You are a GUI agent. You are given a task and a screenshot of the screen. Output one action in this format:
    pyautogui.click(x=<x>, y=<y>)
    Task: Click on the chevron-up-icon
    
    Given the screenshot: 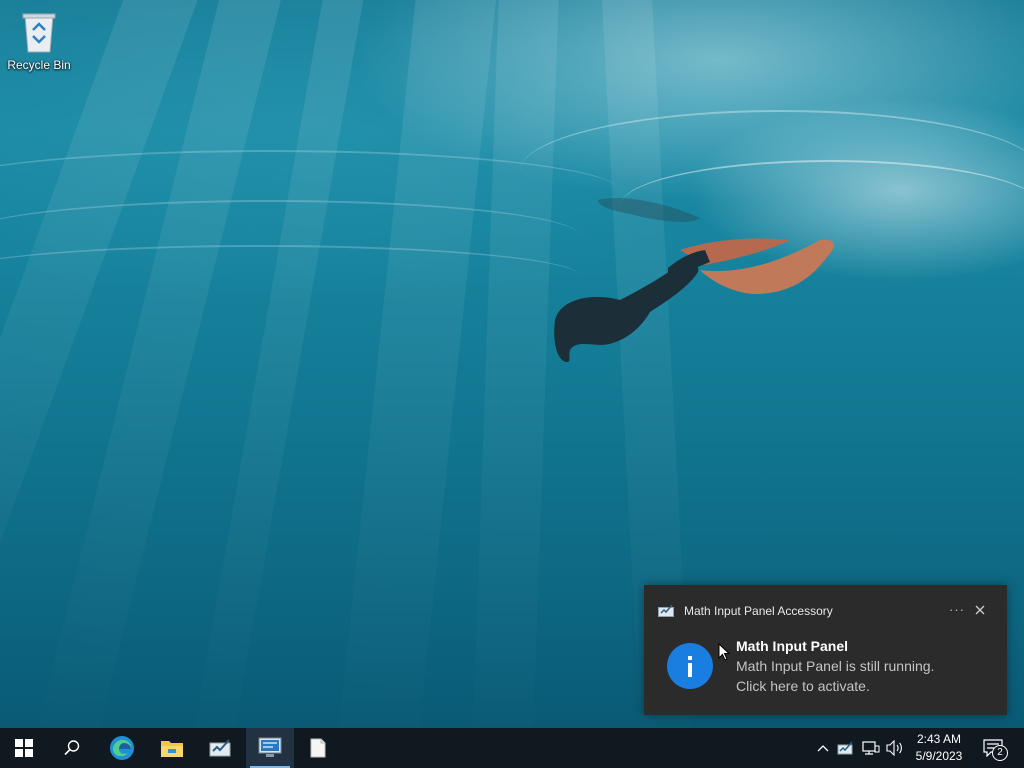 What is the action you would take?
    pyautogui.click(x=823, y=748)
    